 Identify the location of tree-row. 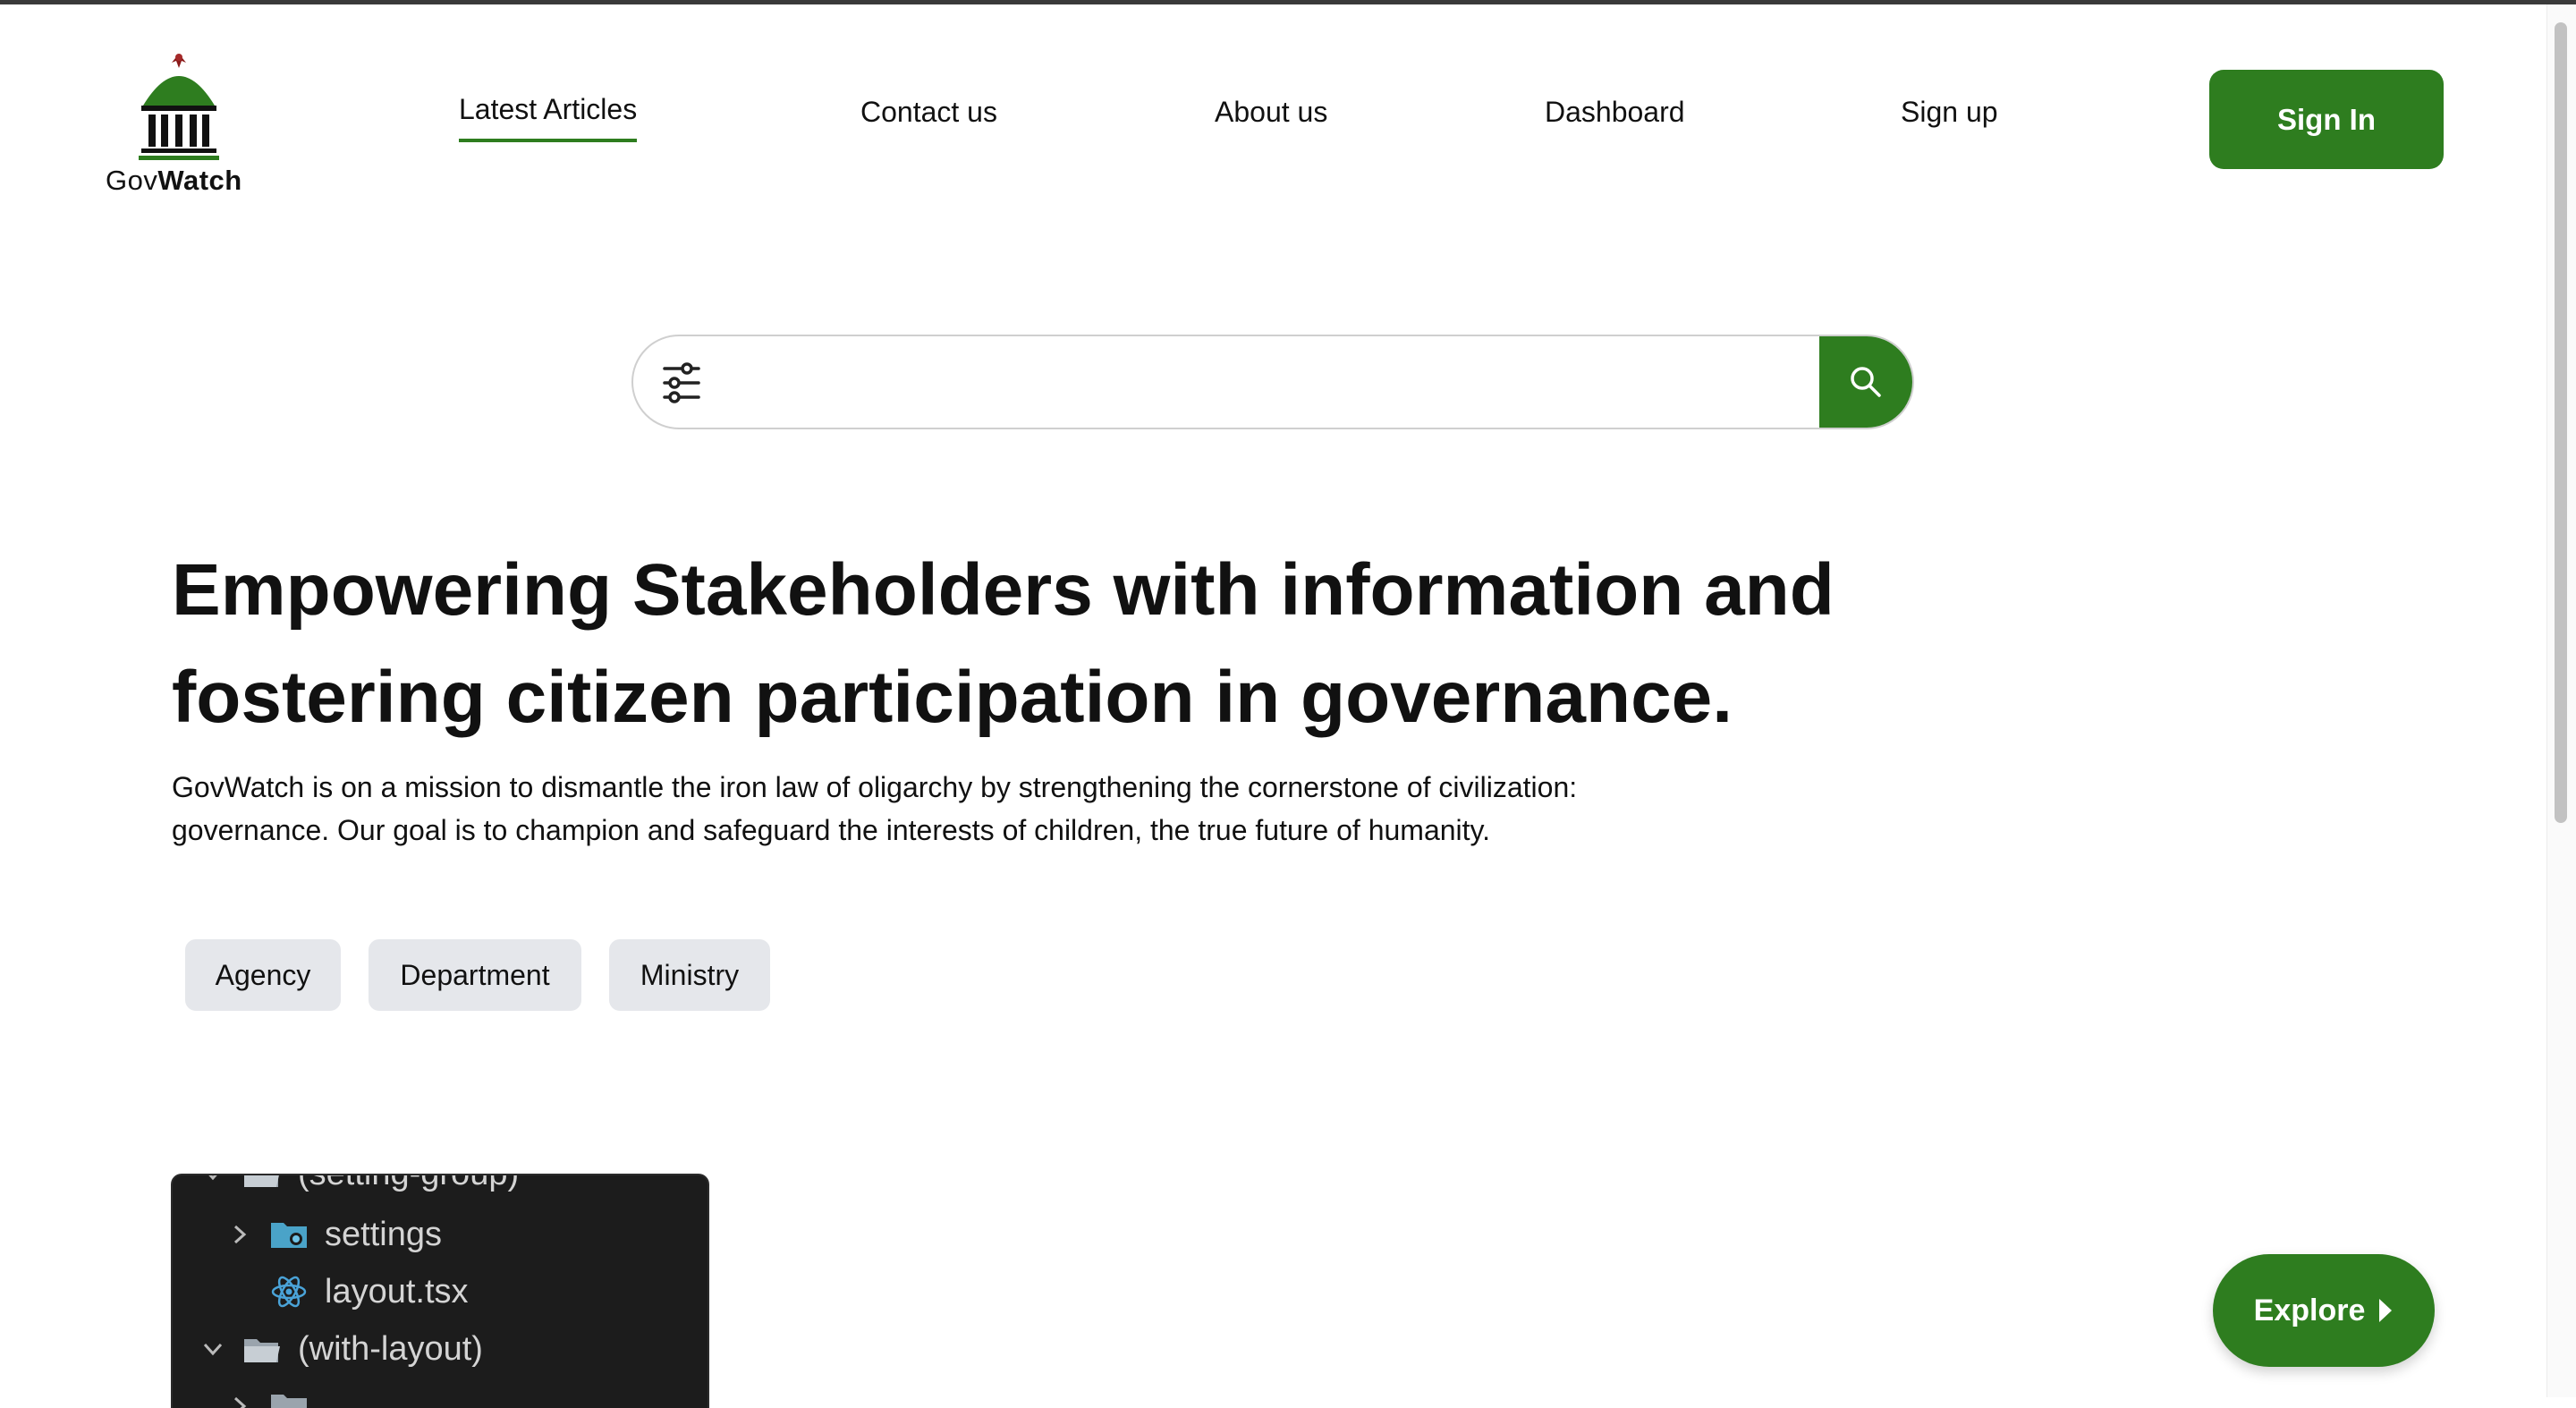
(275, 1393).